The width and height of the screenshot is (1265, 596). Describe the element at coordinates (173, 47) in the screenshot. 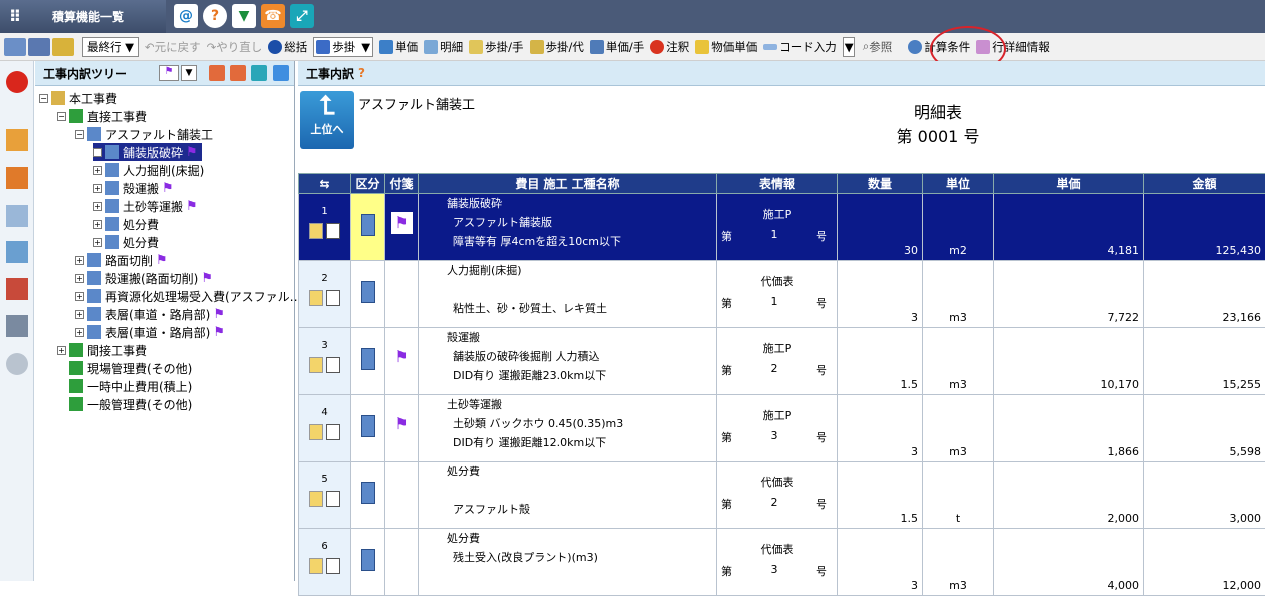

I see `undo-button: ↶元に戻す` at that location.